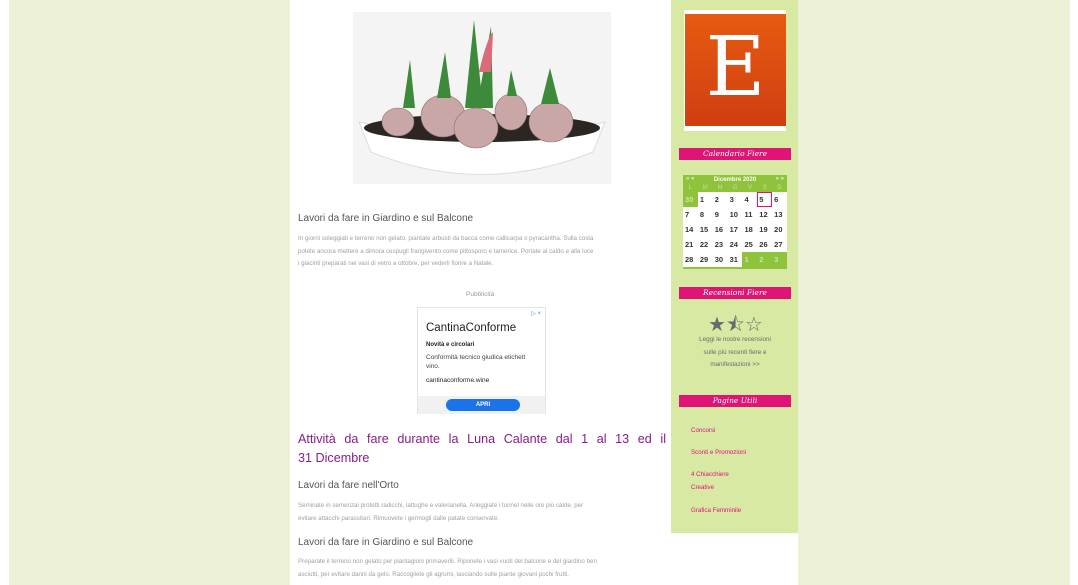  I want to click on calendar-day: 10, so click(735, 214).